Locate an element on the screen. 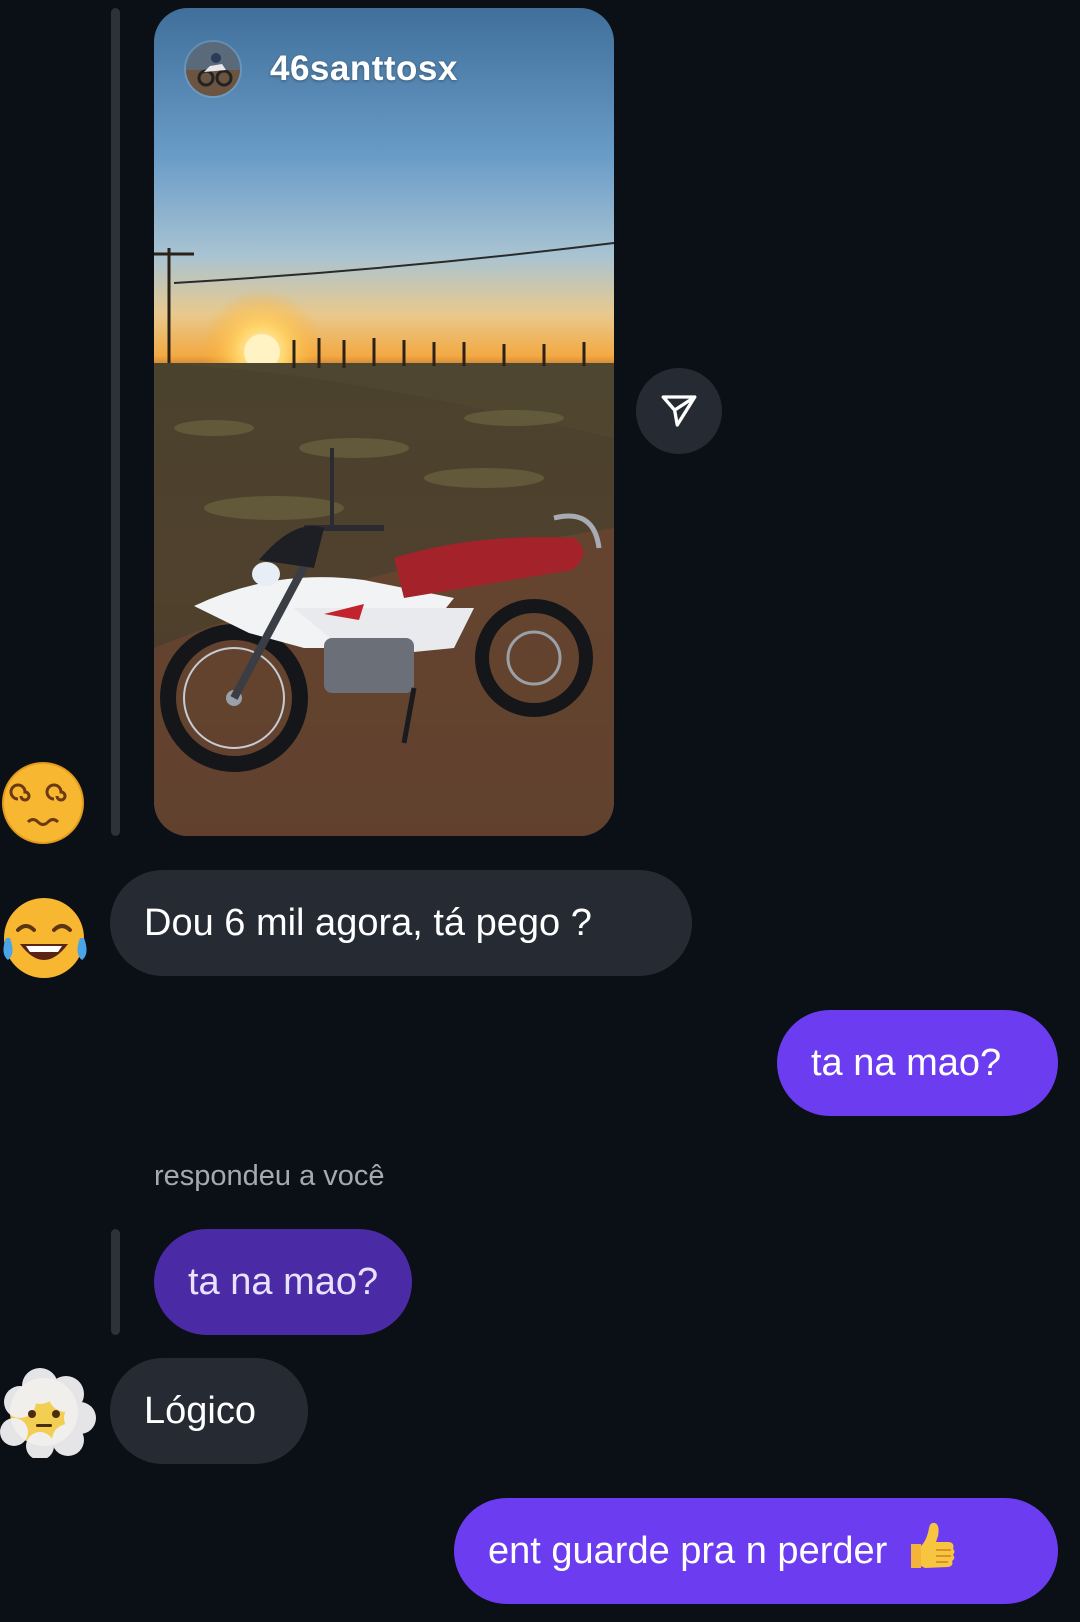 This screenshot has width=1080, height=1622. send-icon is located at coordinates (679, 411).